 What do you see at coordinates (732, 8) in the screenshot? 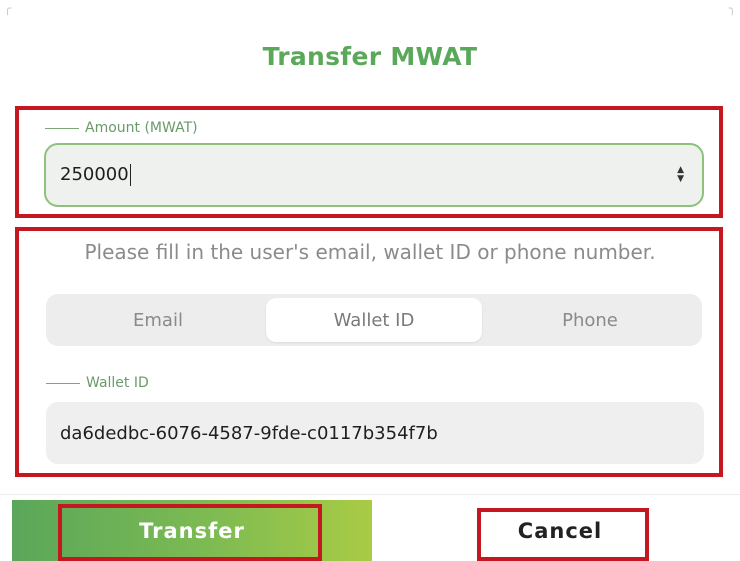
I see `corner-mark-icon: ╮` at bounding box center [732, 8].